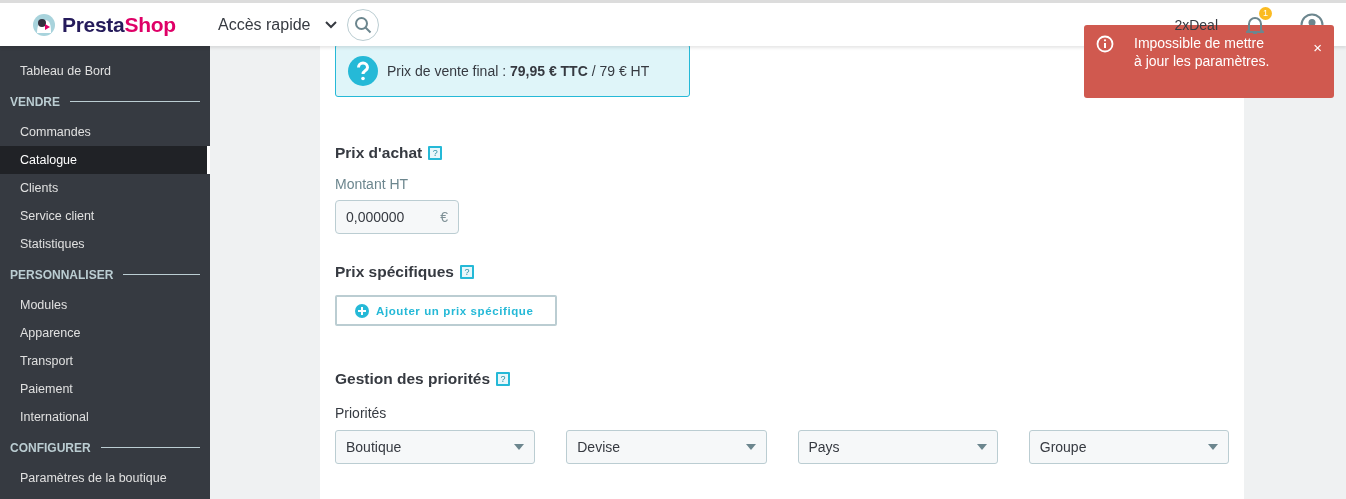 Image resolution: width=1346 pixels, height=499 pixels. Describe the element at coordinates (119, 24) in the screenshot. I see `brand-logo: PrestaShop` at that location.